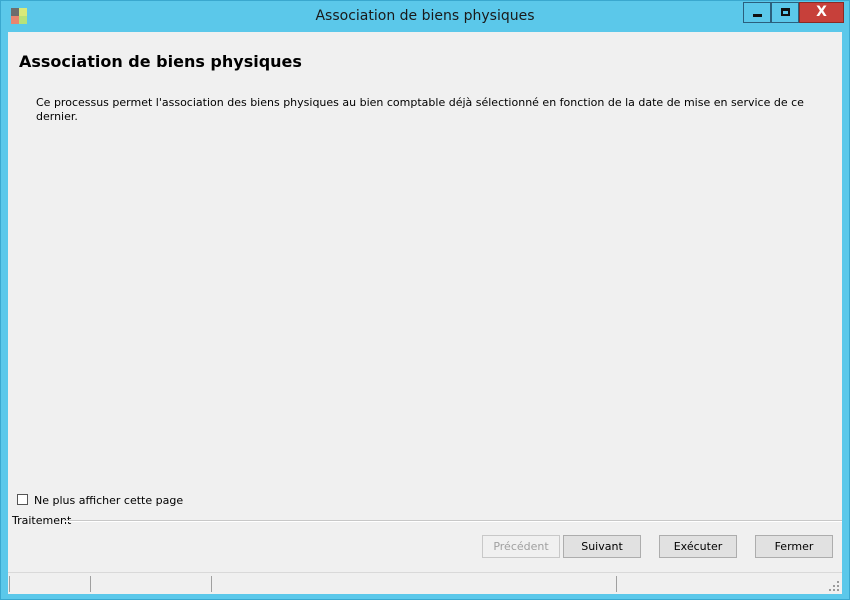 The image size is (850, 600). I want to click on title-bar: Association de biens physiques X, so click(425, 16).